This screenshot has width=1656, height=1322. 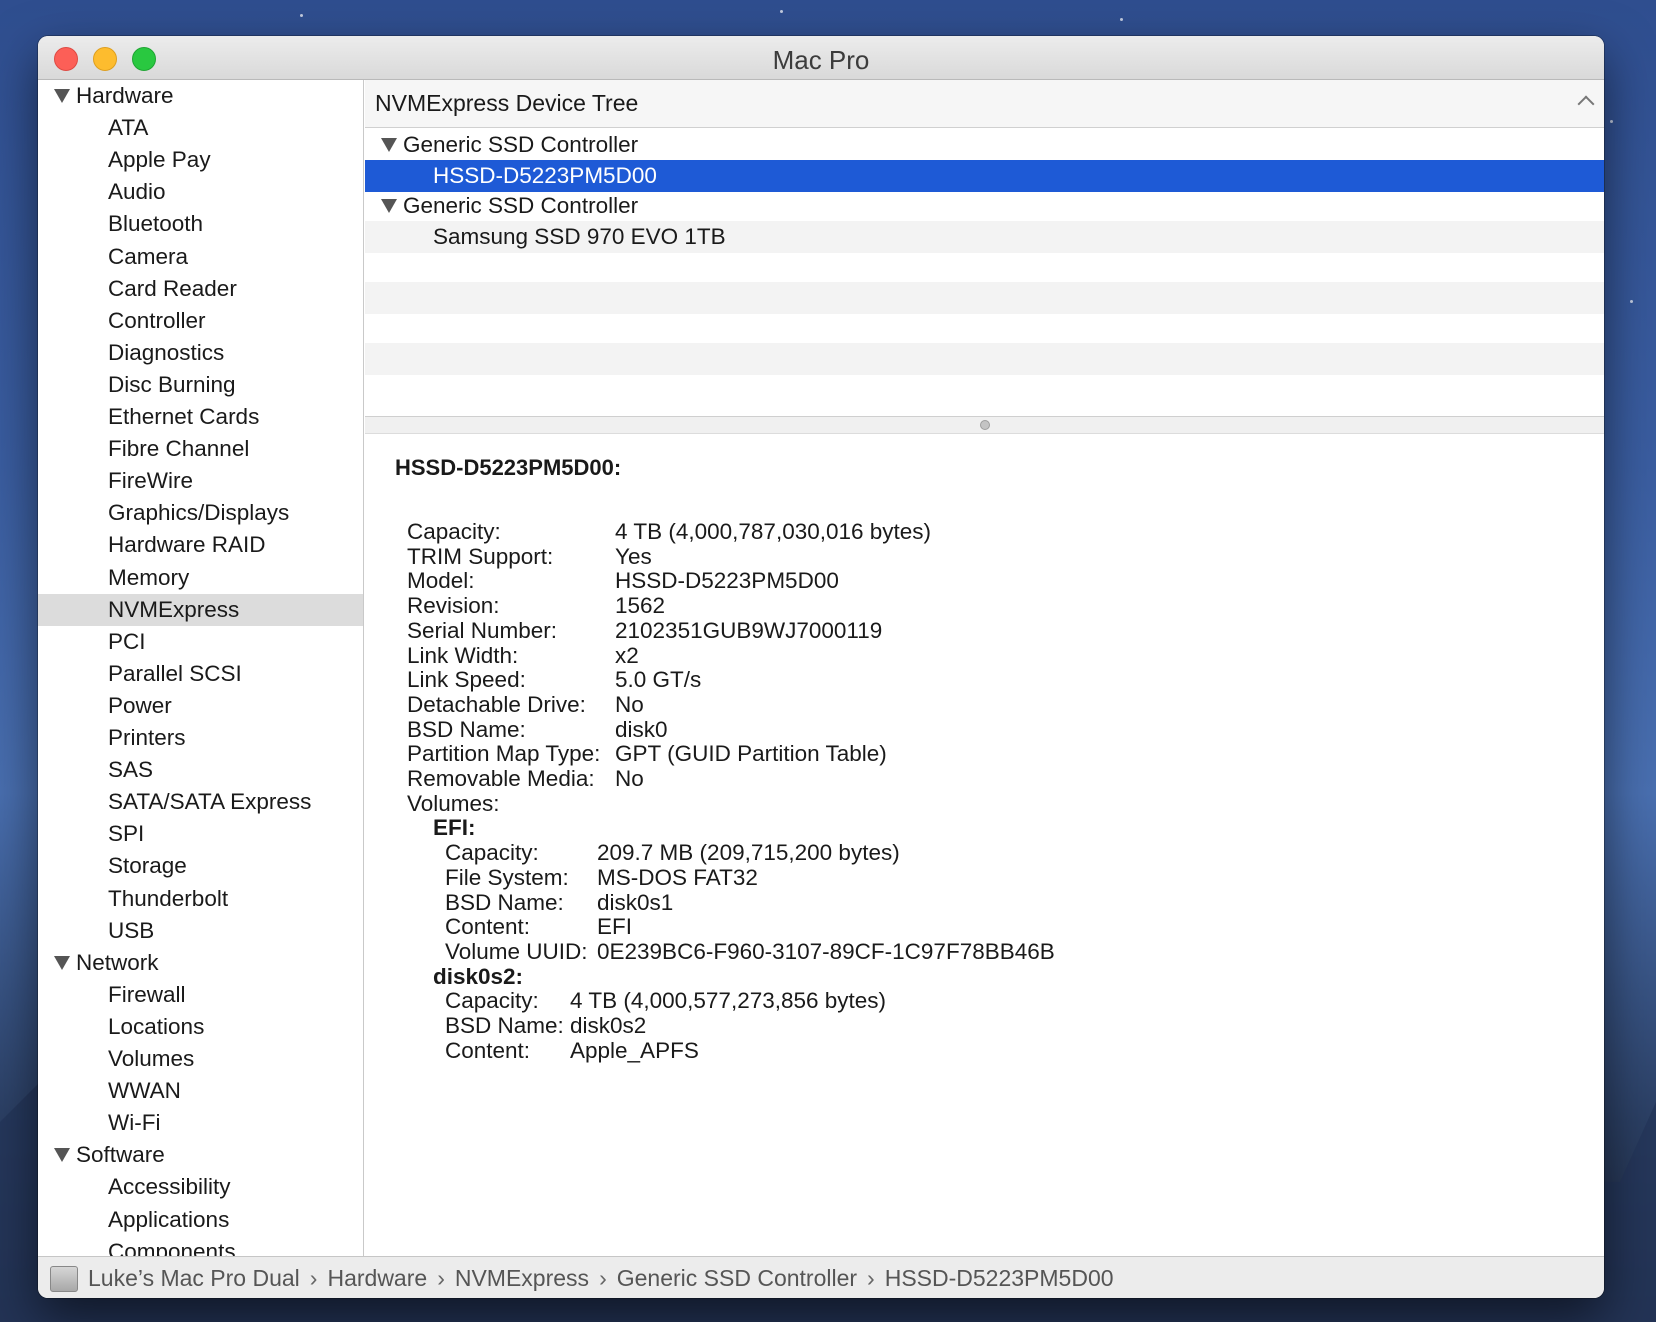 What do you see at coordinates (200, 1155) in the screenshot?
I see `sidebar-group-software: Software` at bounding box center [200, 1155].